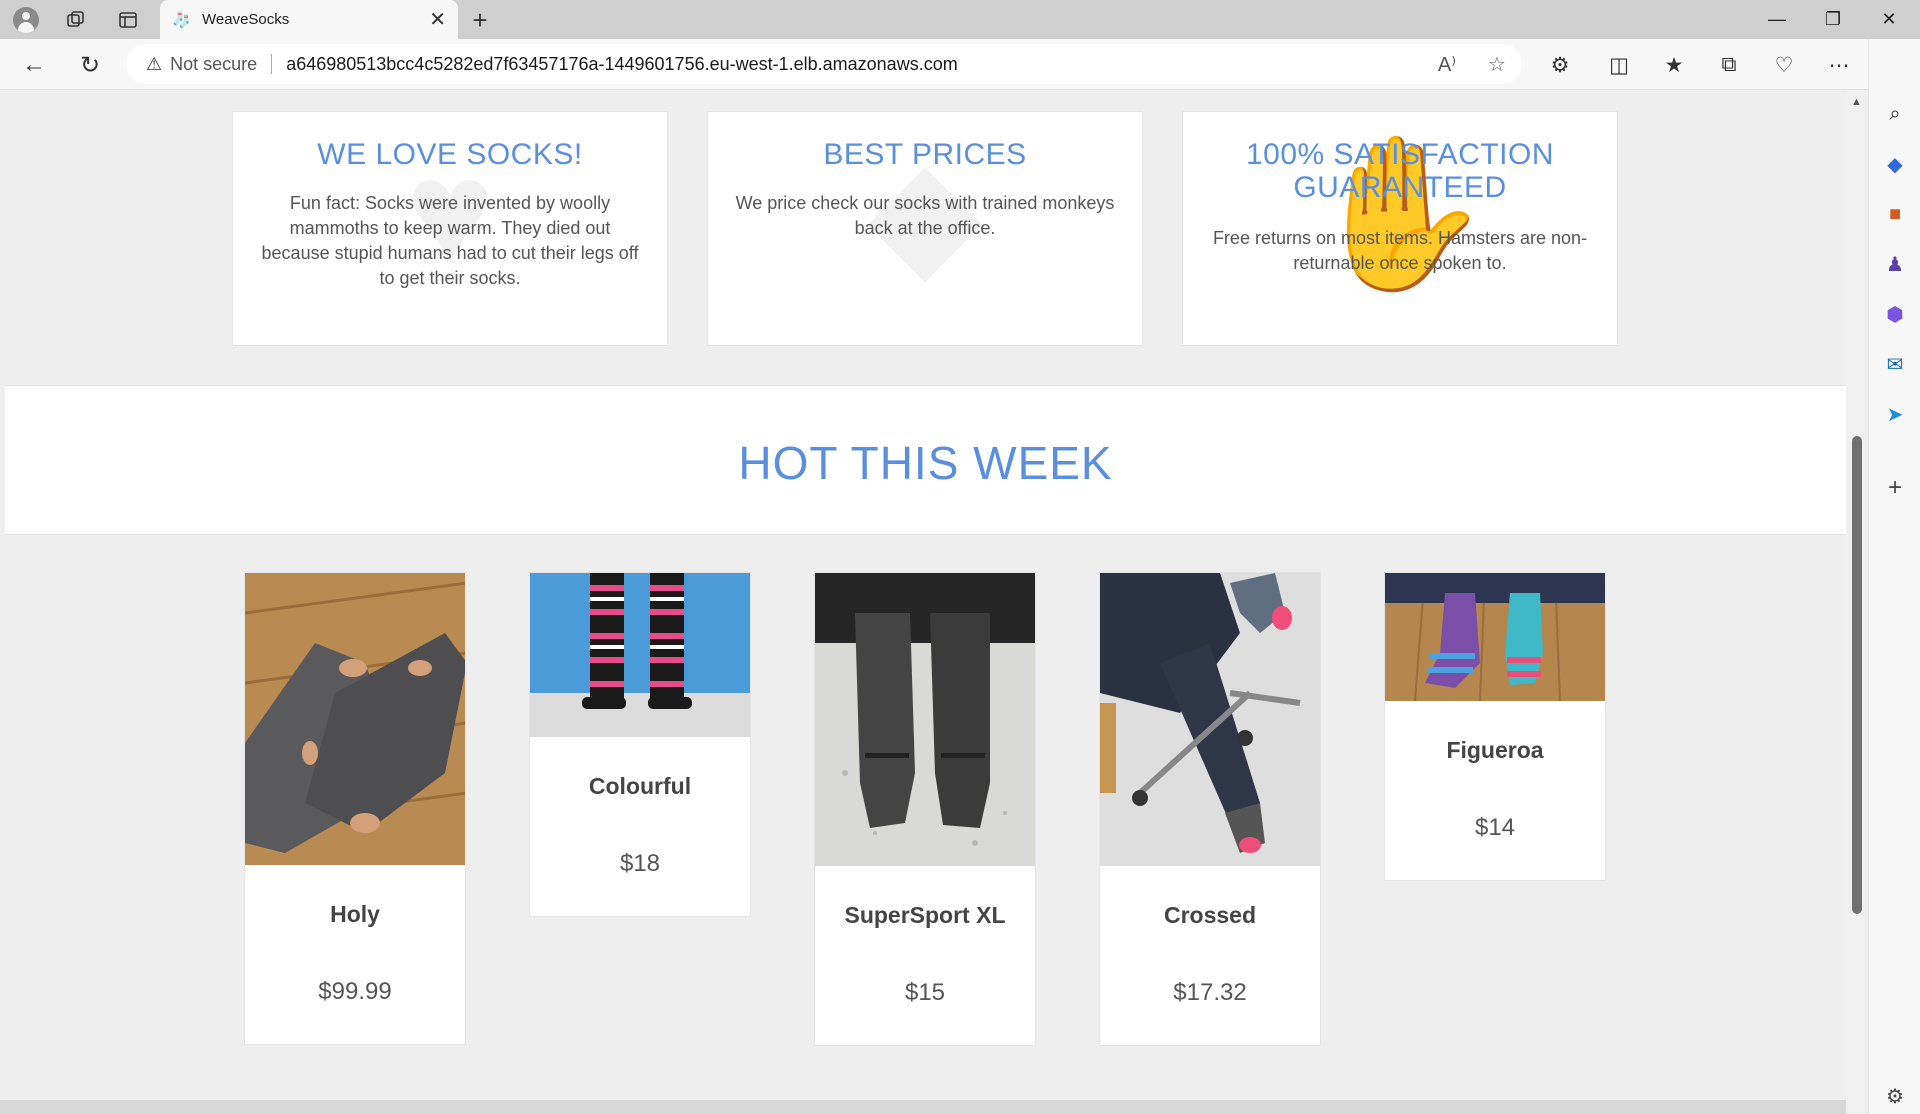  What do you see at coordinates (1210, 992) in the screenshot?
I see `product-price: $17.32` at bounding box center [1210, 992].